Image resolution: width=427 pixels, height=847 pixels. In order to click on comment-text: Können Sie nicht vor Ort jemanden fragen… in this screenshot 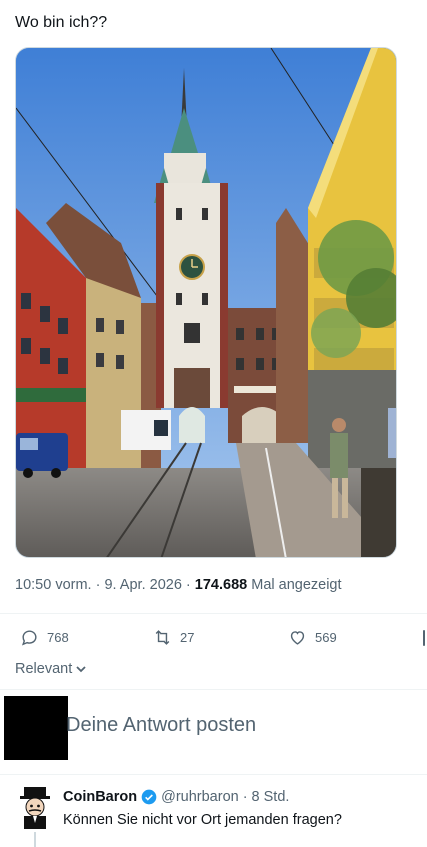, I will do `click(202, 820)`.